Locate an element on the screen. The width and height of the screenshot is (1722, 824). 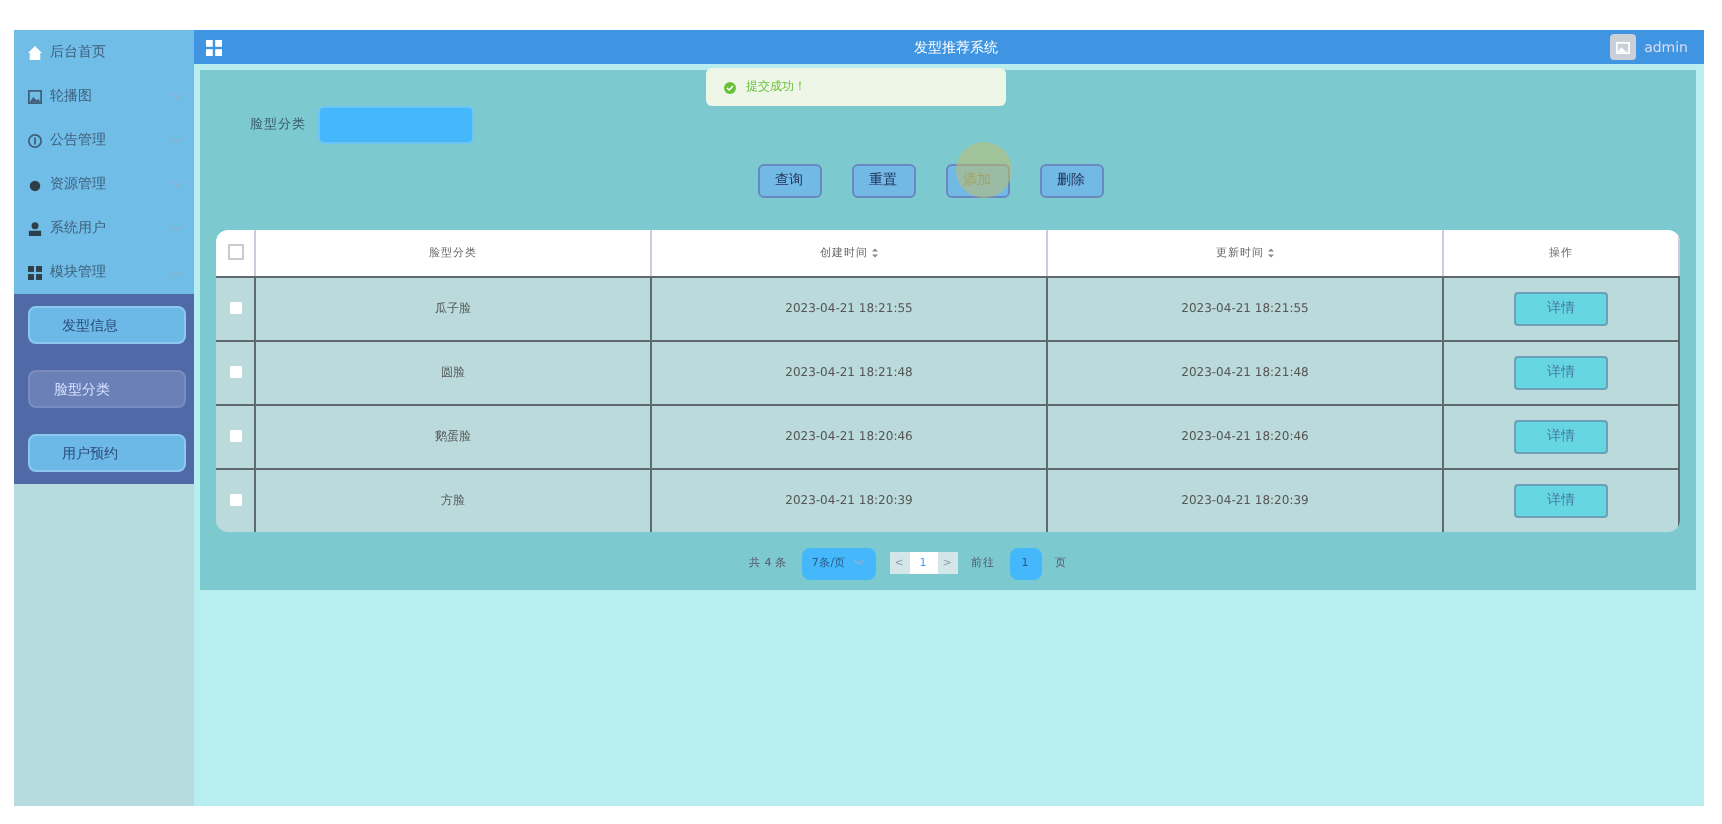
image-icon is located at coordinates (35, 96).